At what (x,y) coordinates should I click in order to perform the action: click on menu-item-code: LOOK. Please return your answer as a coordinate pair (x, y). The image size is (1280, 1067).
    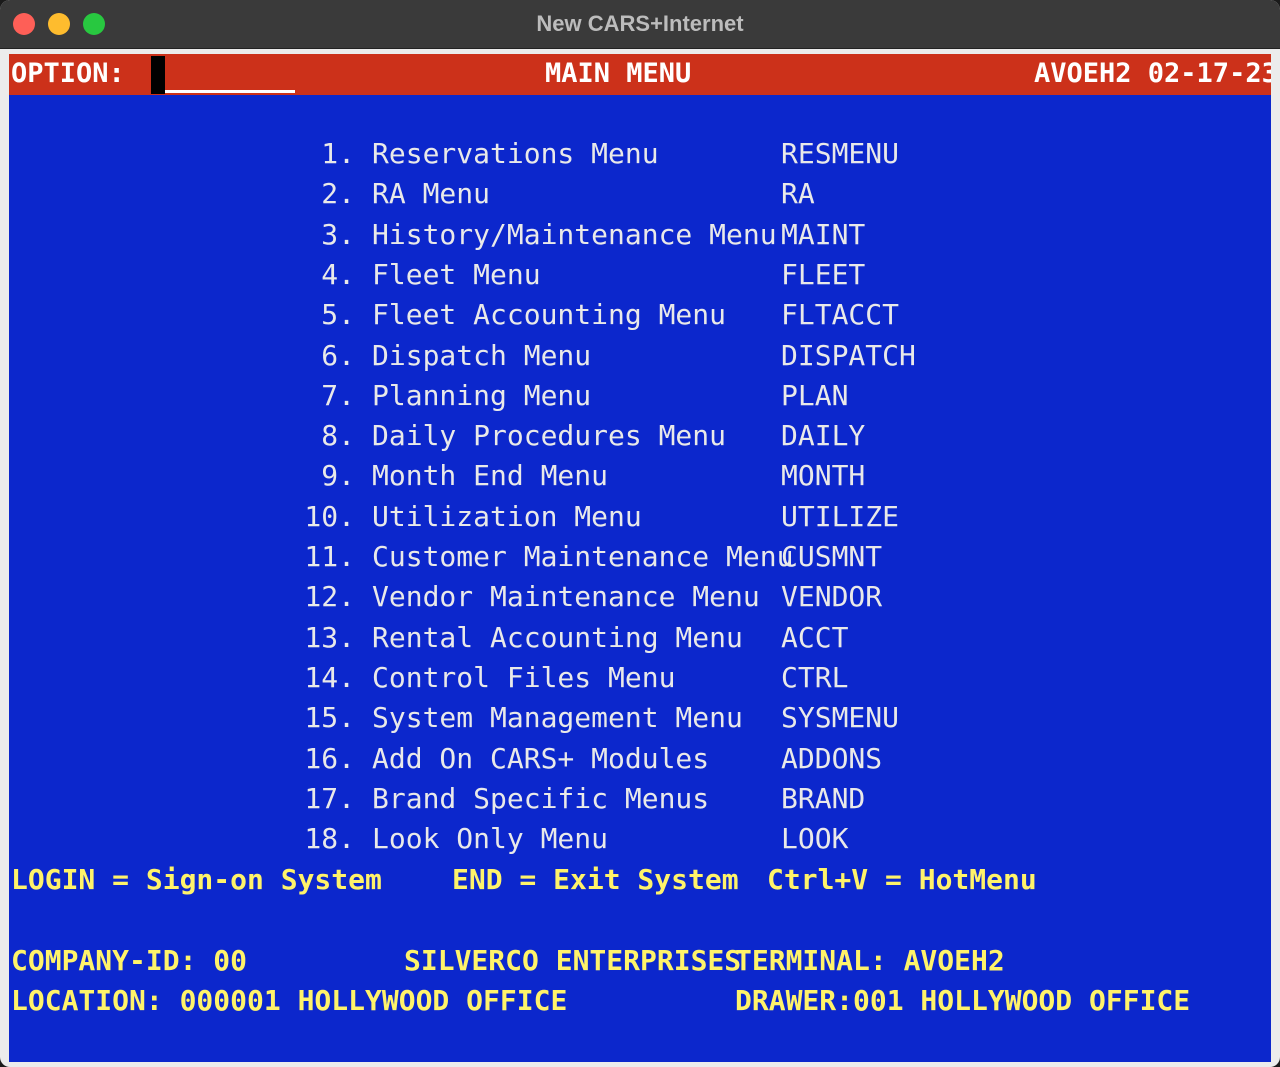
    Looking at the image, I should click on (815, 839).